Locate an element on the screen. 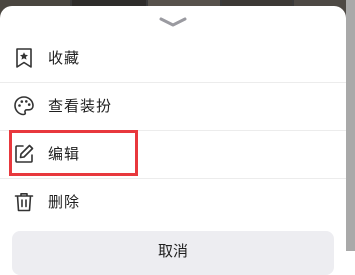 This screenshot has height=275, width=355. menu-item-label: 查看装扮 is located at coordinates (80, 106).